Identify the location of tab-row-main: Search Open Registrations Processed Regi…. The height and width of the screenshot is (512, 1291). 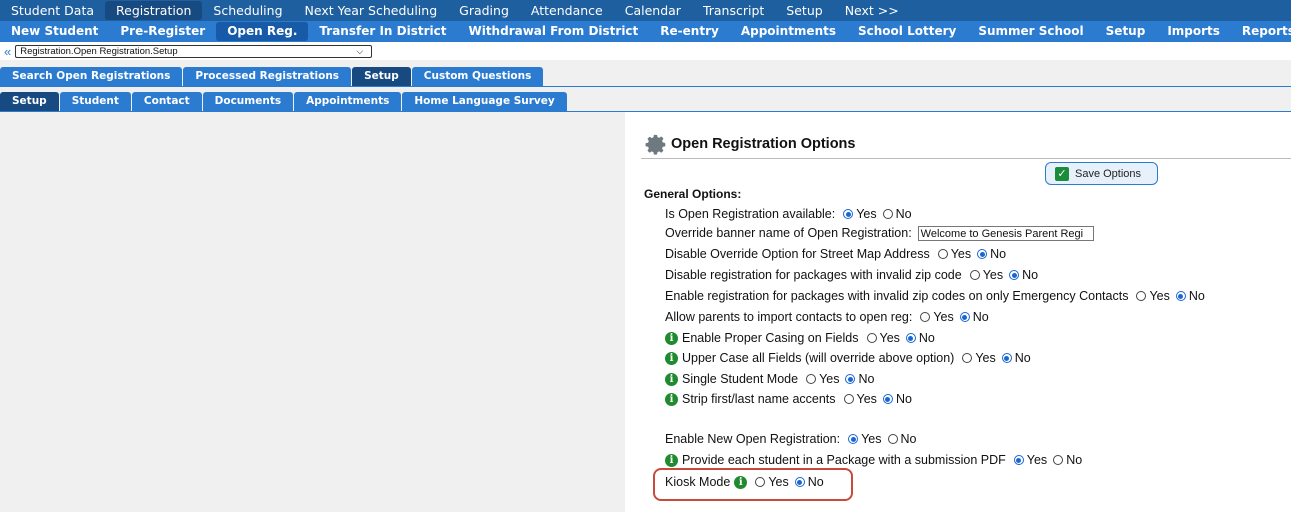
(645, 76).